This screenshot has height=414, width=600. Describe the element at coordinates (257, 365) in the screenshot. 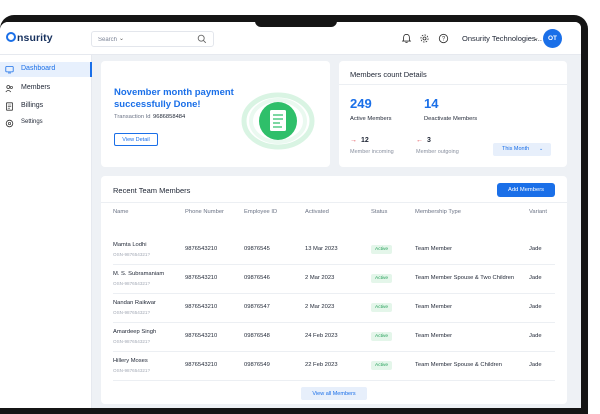

I see `member-employee-id: 09876549` at that location.